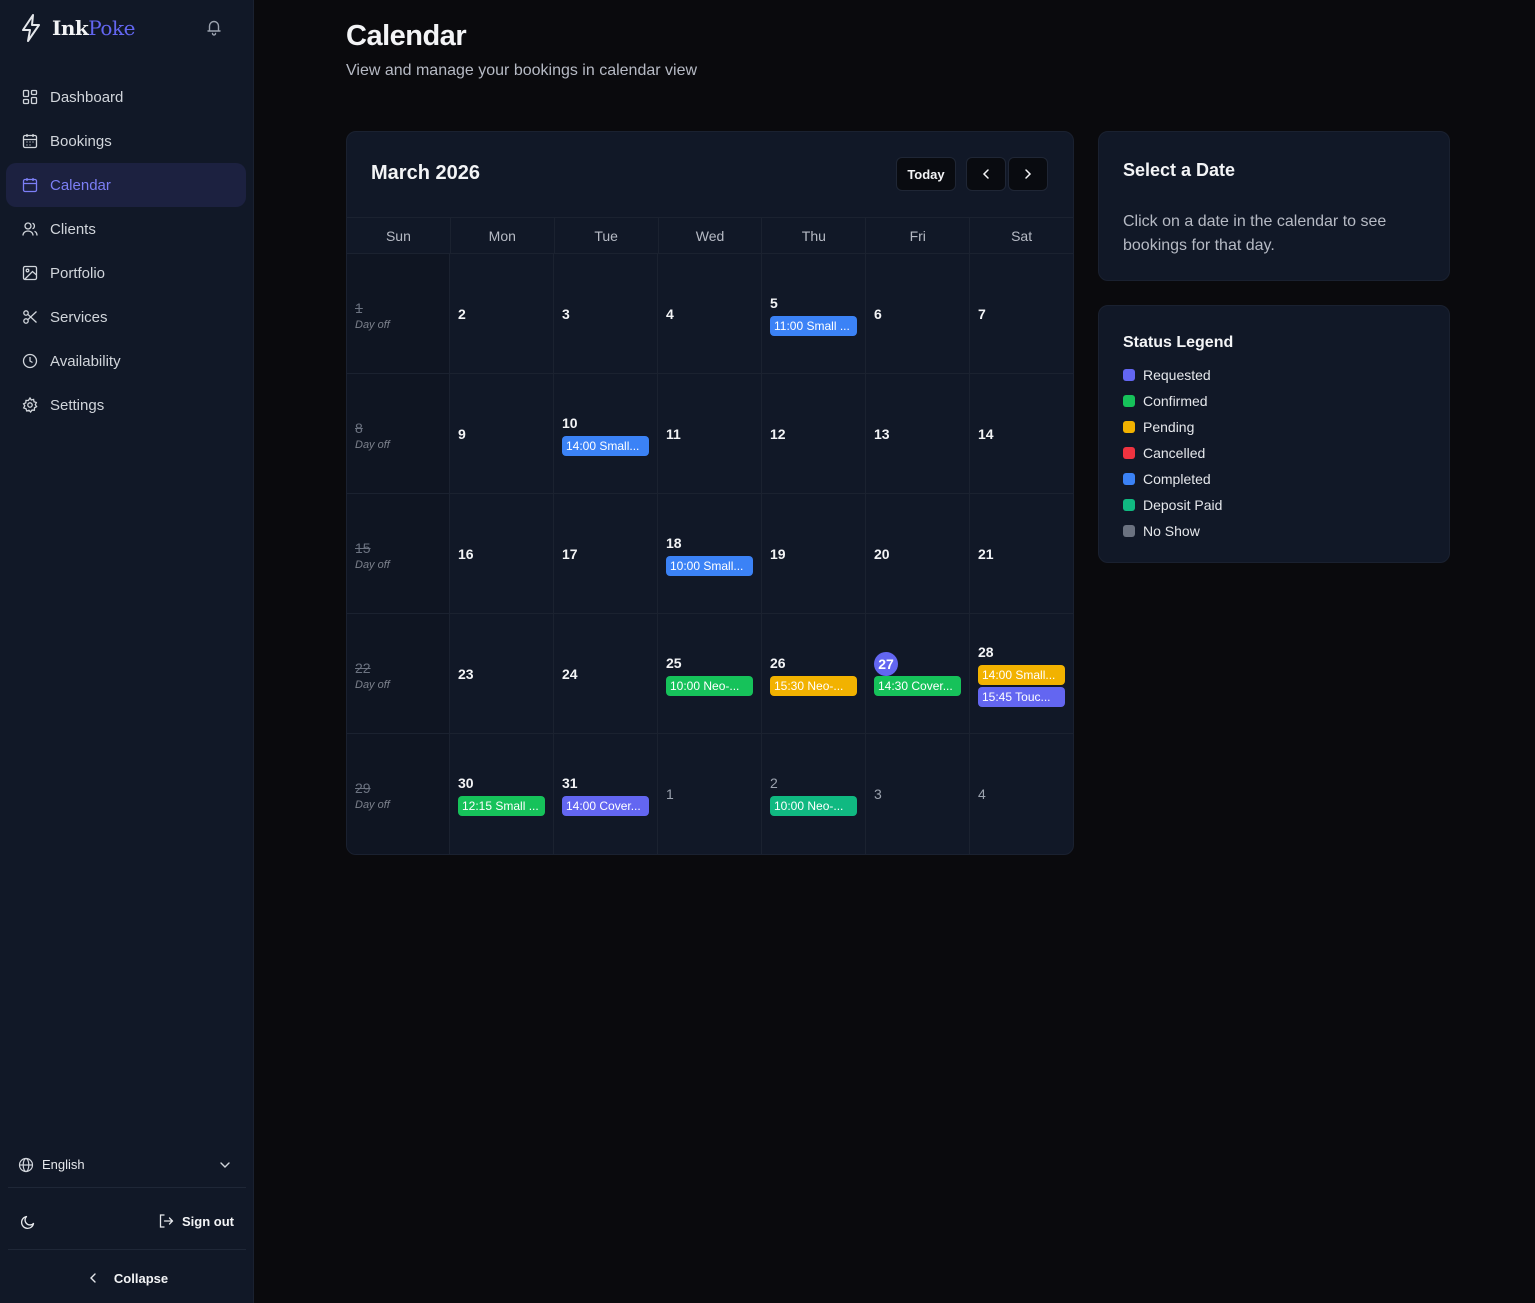  What do you see at coordinates (778, 553) in the screenshot?
I see `day-number: 19` at bounding box center [778, 553].